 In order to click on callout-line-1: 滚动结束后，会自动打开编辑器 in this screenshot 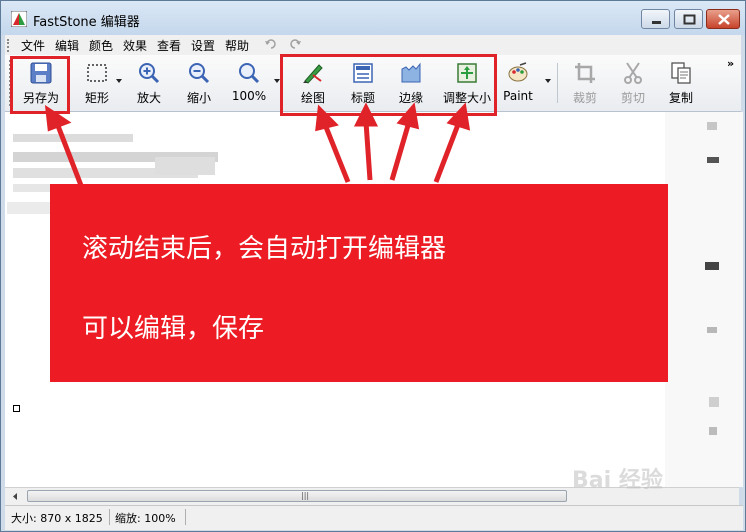, I will do `click(264, 249)`.